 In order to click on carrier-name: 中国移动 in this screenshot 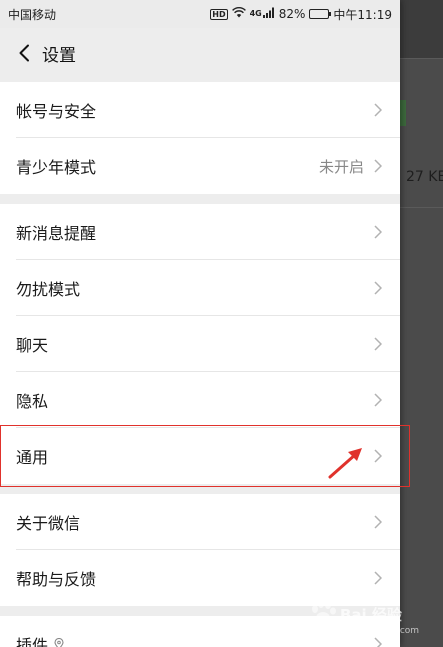, I will do `click(32, 14)`.